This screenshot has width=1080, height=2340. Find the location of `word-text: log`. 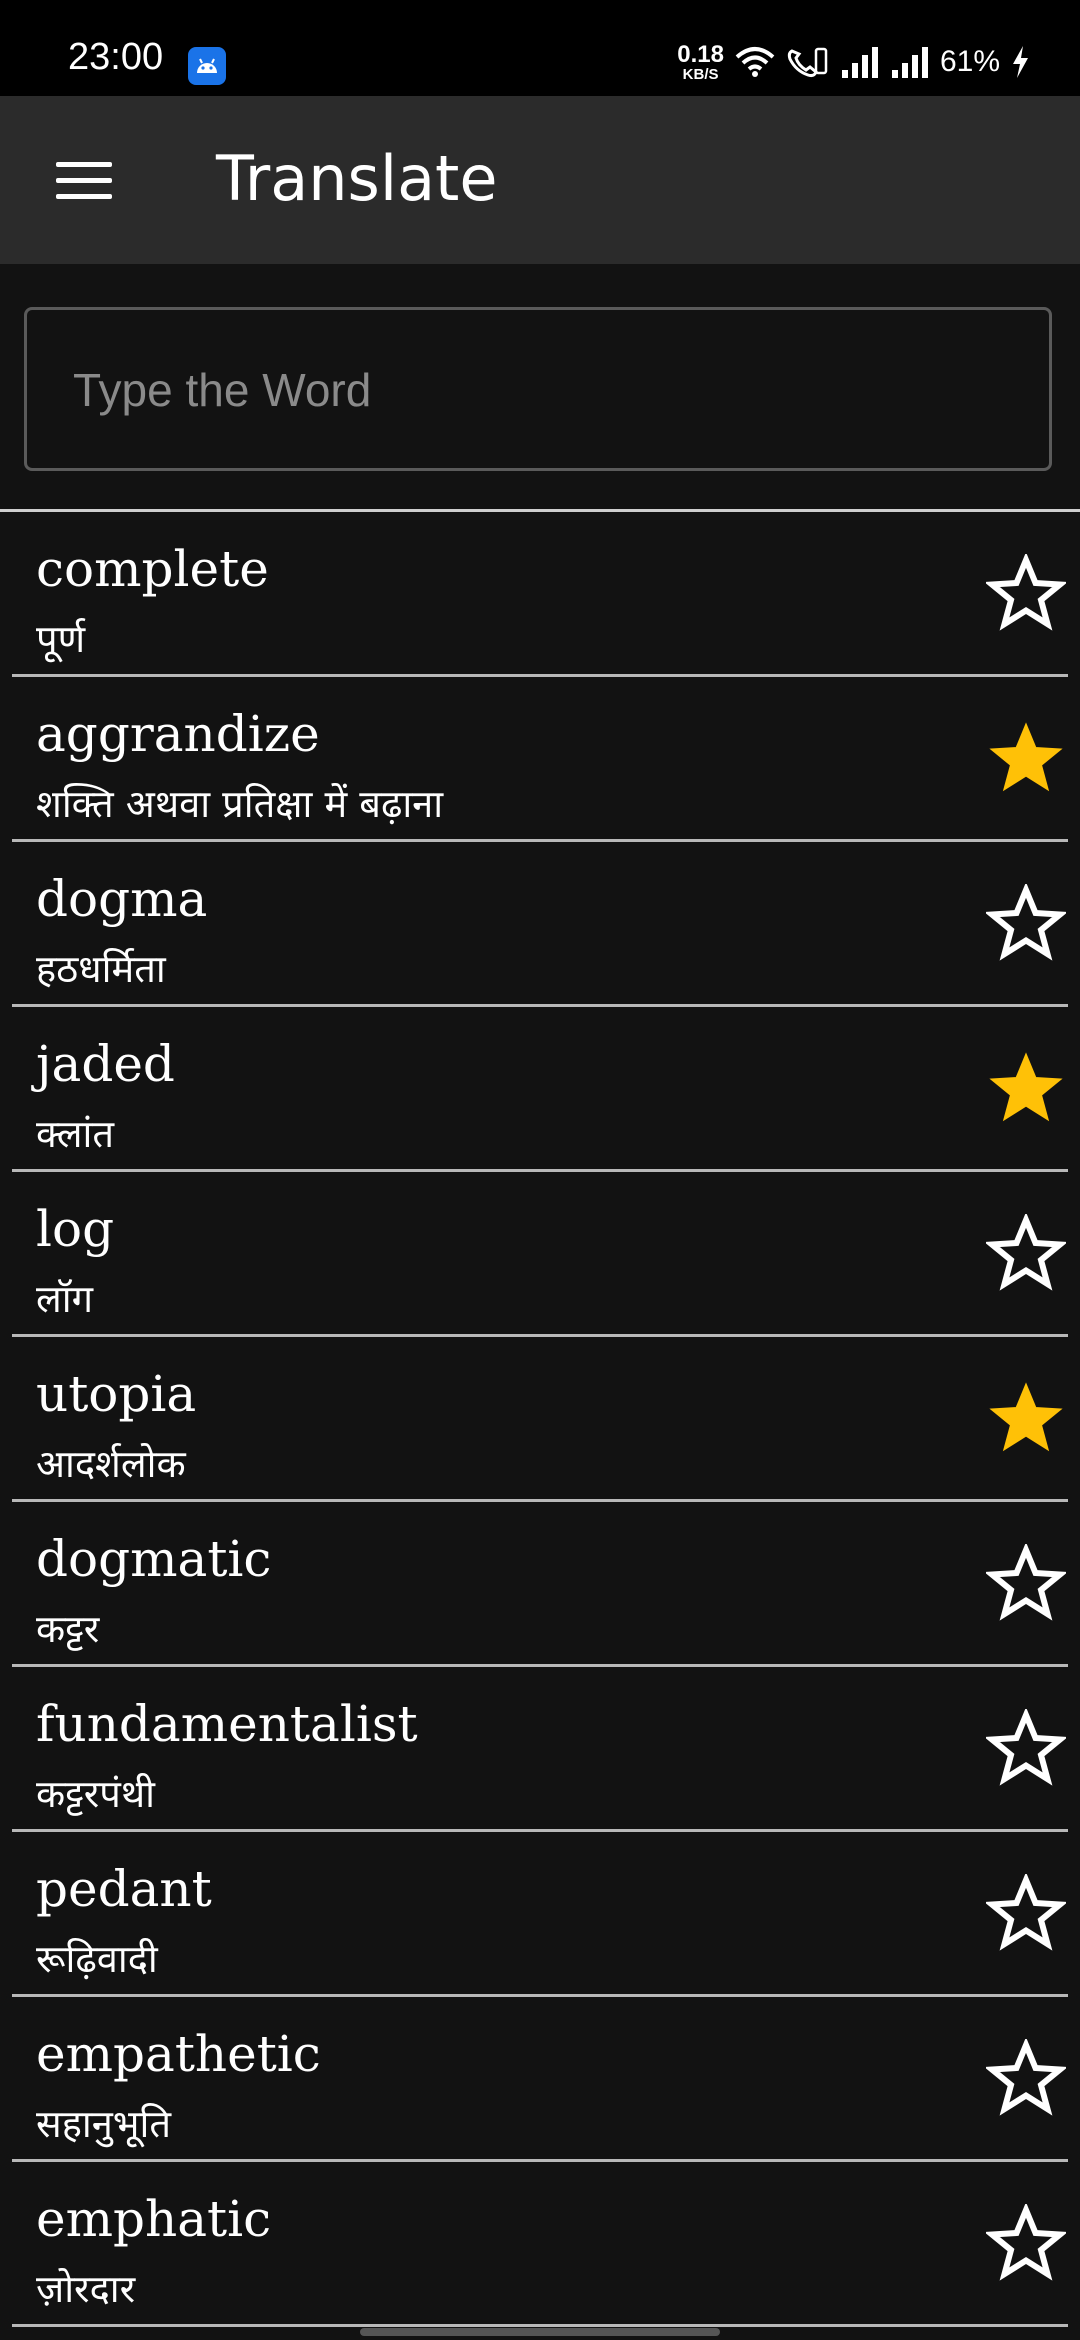

word-text: log is located at coordinates (75, 1229).